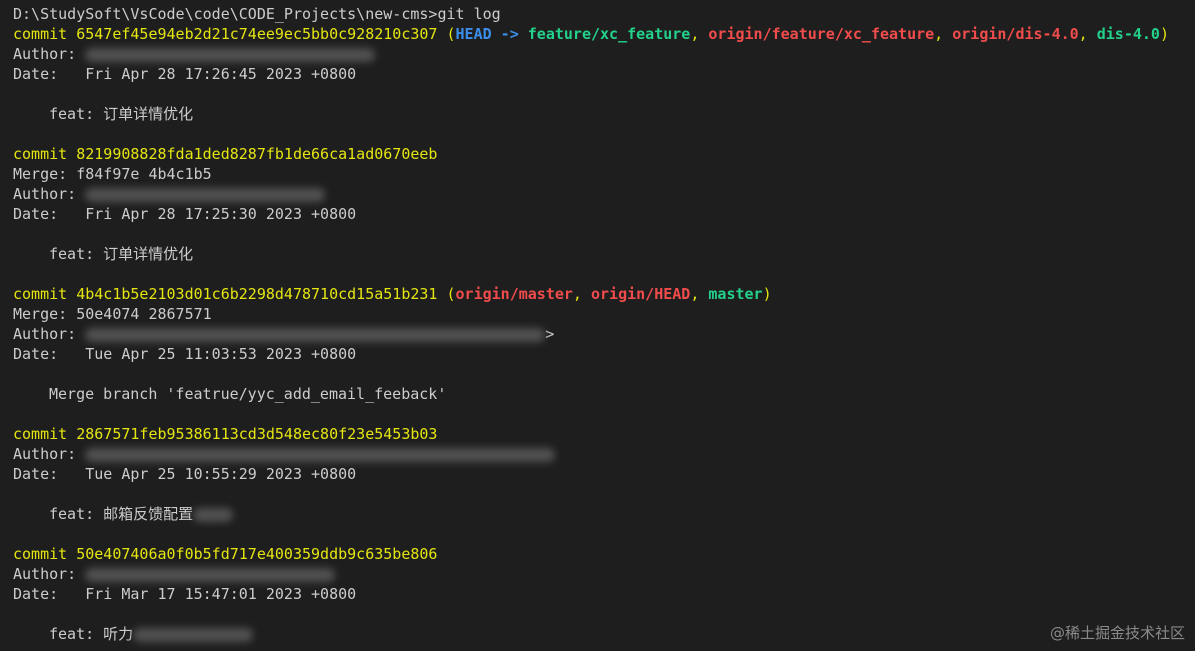 This screenshot has width=1195, height=651. What do you see at coordinates (185, 474) in the screenshot?
I see `date-line: Date: Tue Apr 25 10:55:29 2023 +0800` at bounding box center [185, 474].